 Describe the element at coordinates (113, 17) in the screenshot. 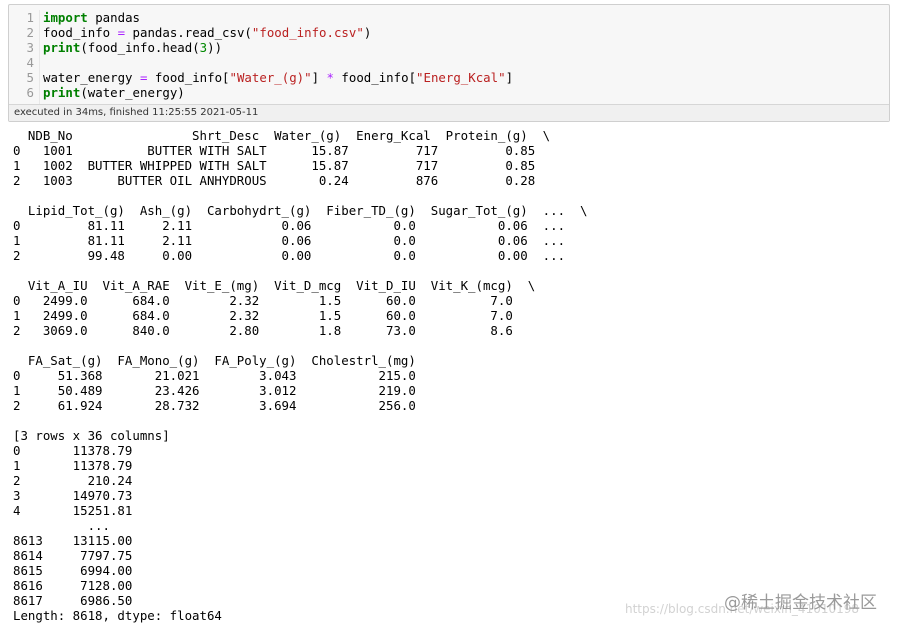

I see `code-token: pandas` at that location.